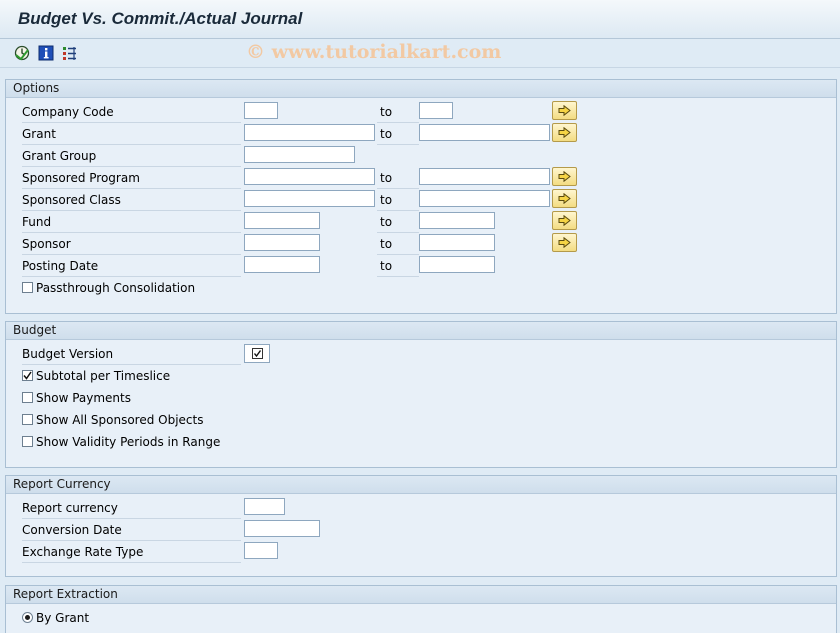 Image resolution: width=840 pixels, height=633 pixels. Describe the element at coordinates (420, 19) in the screenshot. I see `title-bar: Budget Vs. Commit./Actual Journal` at that location.